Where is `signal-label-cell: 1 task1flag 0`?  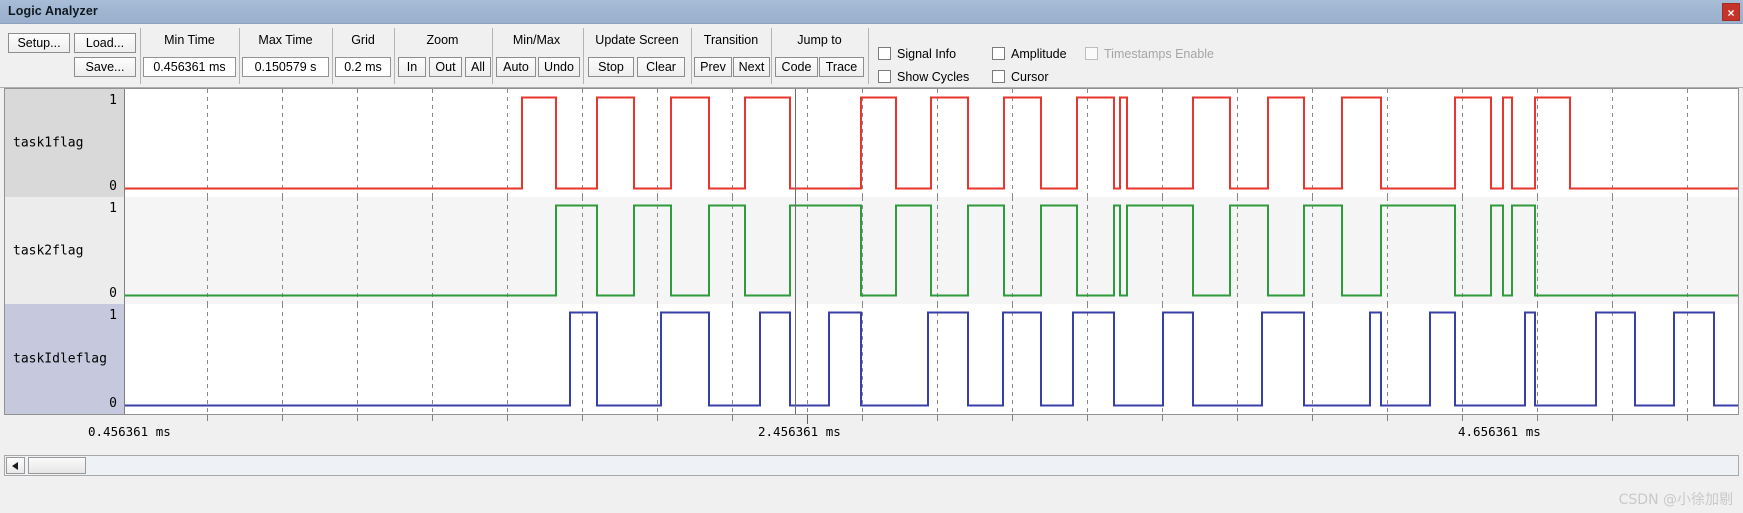
signal-label-cell: 1 task1flag 0 is located at coordinates (65, 143).